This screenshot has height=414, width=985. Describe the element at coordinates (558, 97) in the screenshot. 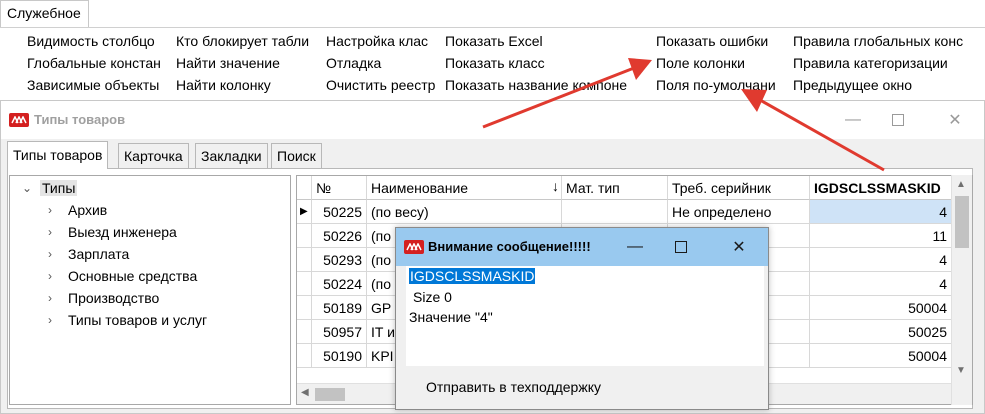

I see `annotation-arrow-left` at that location.